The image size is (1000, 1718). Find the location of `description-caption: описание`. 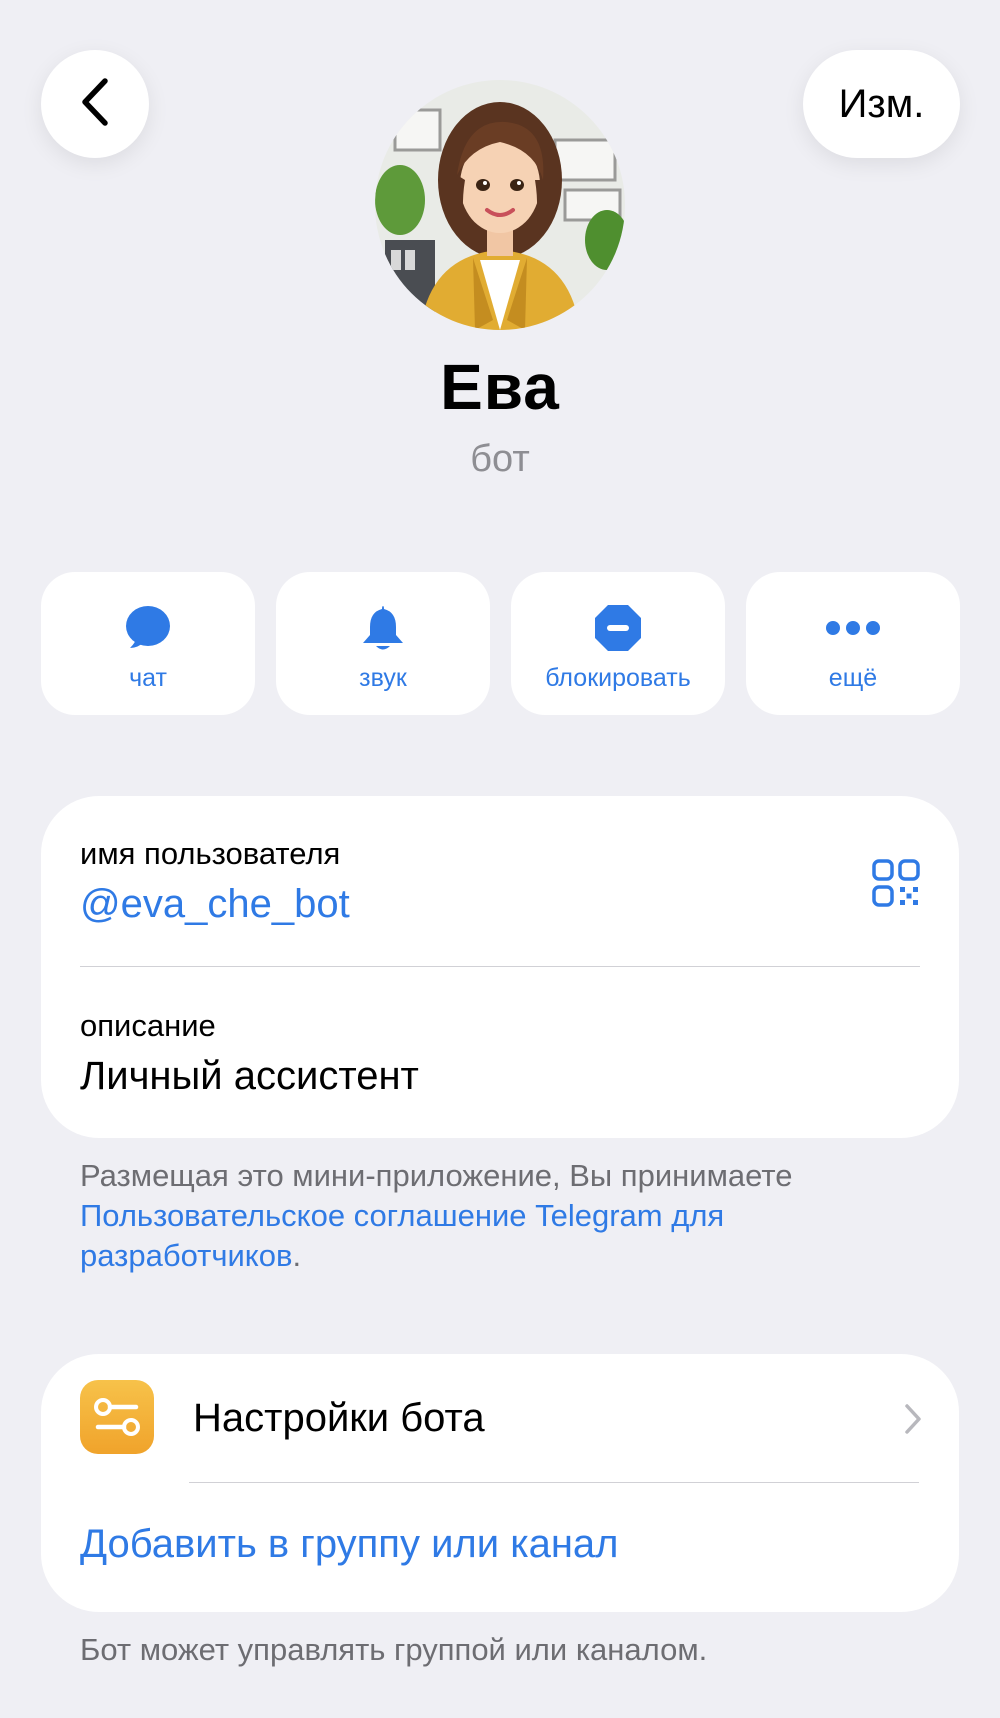

description-caption: описание is located at coordinates (148, 1025).